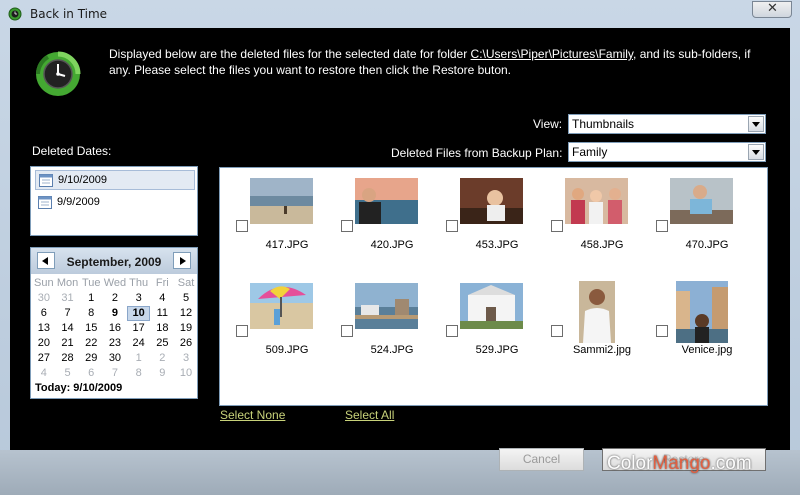  Describe the element at coordinates (78, 388) in the screenshot. I see `today-label: Today: 9/10/2009` at that location.